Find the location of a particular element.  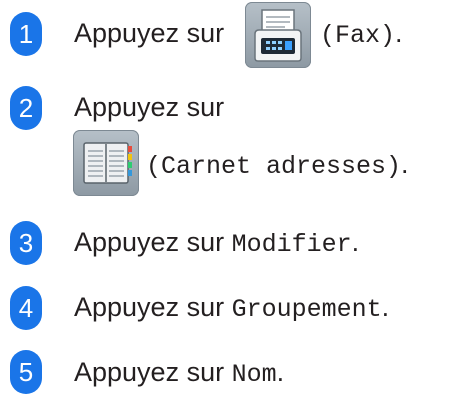

step-target: (Fax). is located at coordinates (361, 34).